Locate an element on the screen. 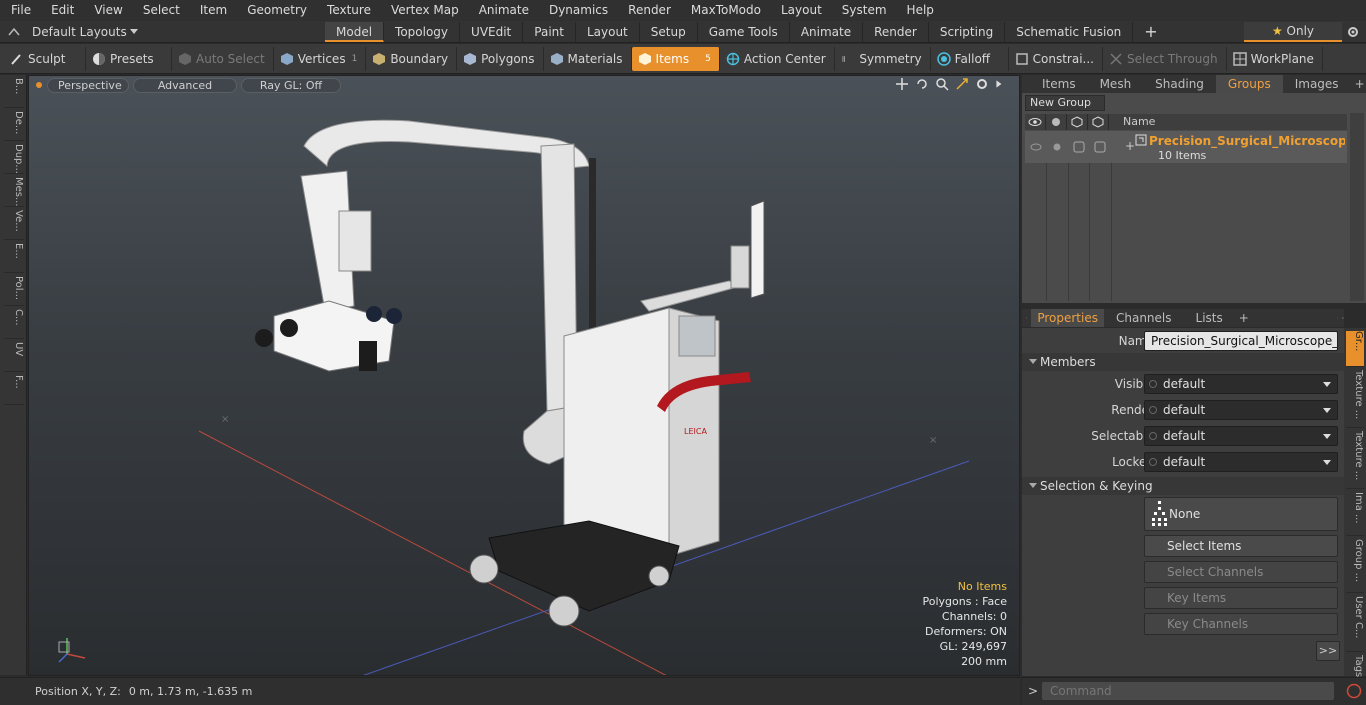 This screenshot has height=705, width=1366. polygons-button: Polygons is located at coordinates (500, 58).